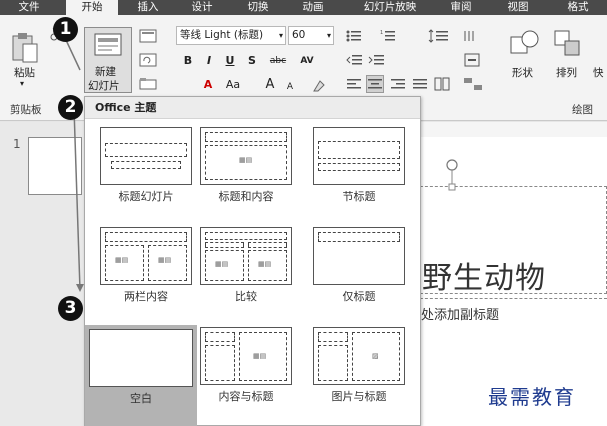 This screenshot has width=607, height=426. Describe the element at coordinates (70, 107) in the screenshot. I see `step-badge-2: 2` at that location.